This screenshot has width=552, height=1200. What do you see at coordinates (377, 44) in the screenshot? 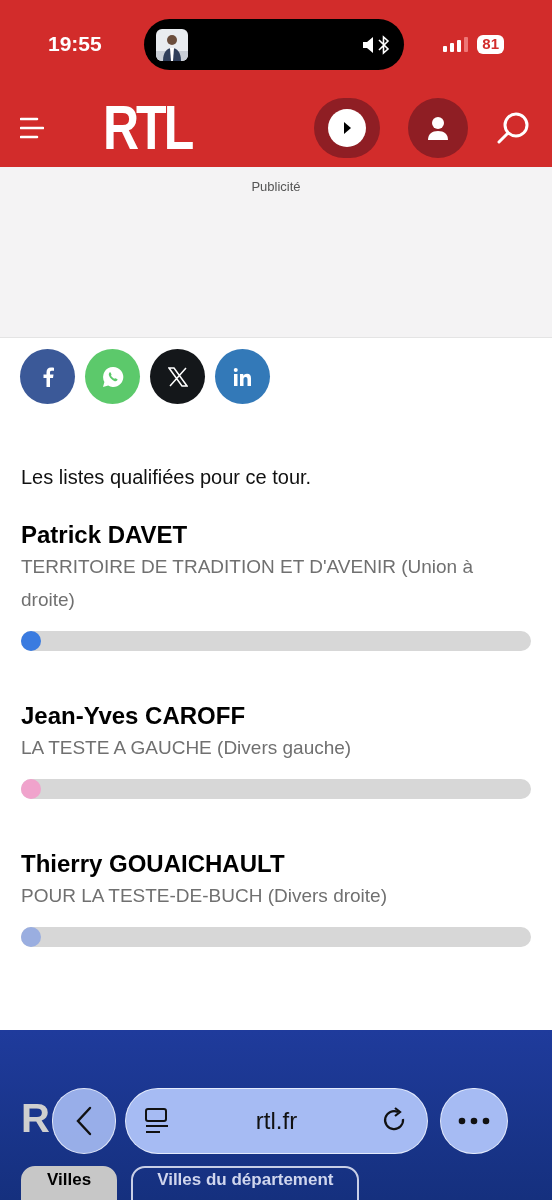
I see `mute-bluetooth-icon` at bounding box center [377, 44].